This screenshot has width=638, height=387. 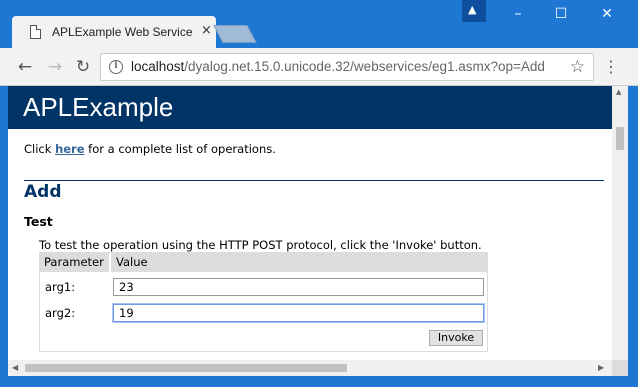 I want to click on arg2-field, so click(x=298, y=313).